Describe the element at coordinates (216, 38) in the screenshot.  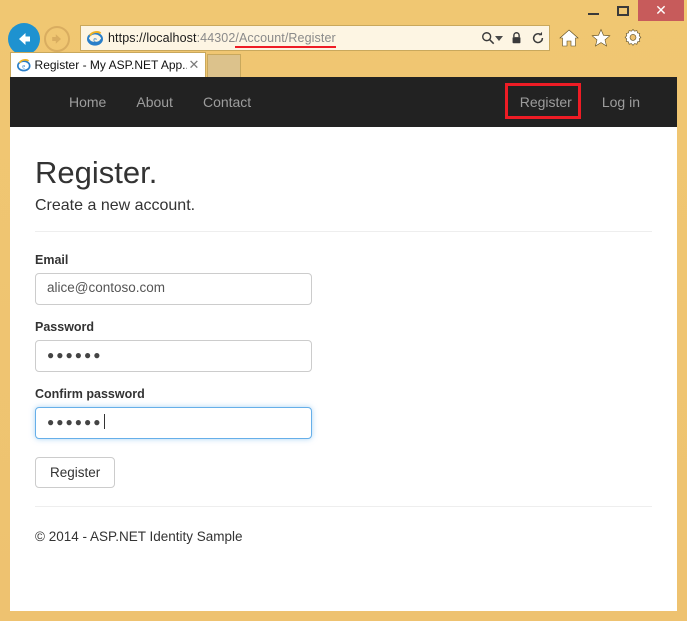
I see `url-port: :44302` at that location.